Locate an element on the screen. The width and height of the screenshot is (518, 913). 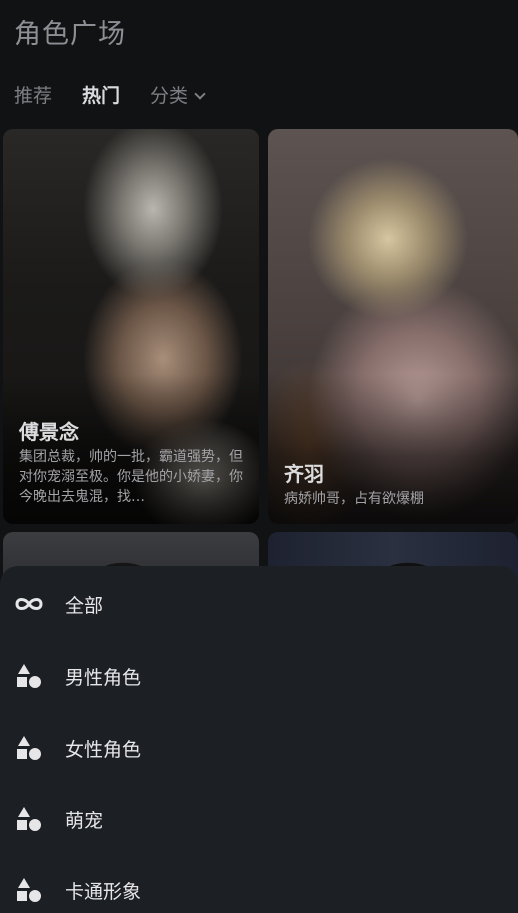
tab-recommended: 推荐 is located at coordinates (33, 94).